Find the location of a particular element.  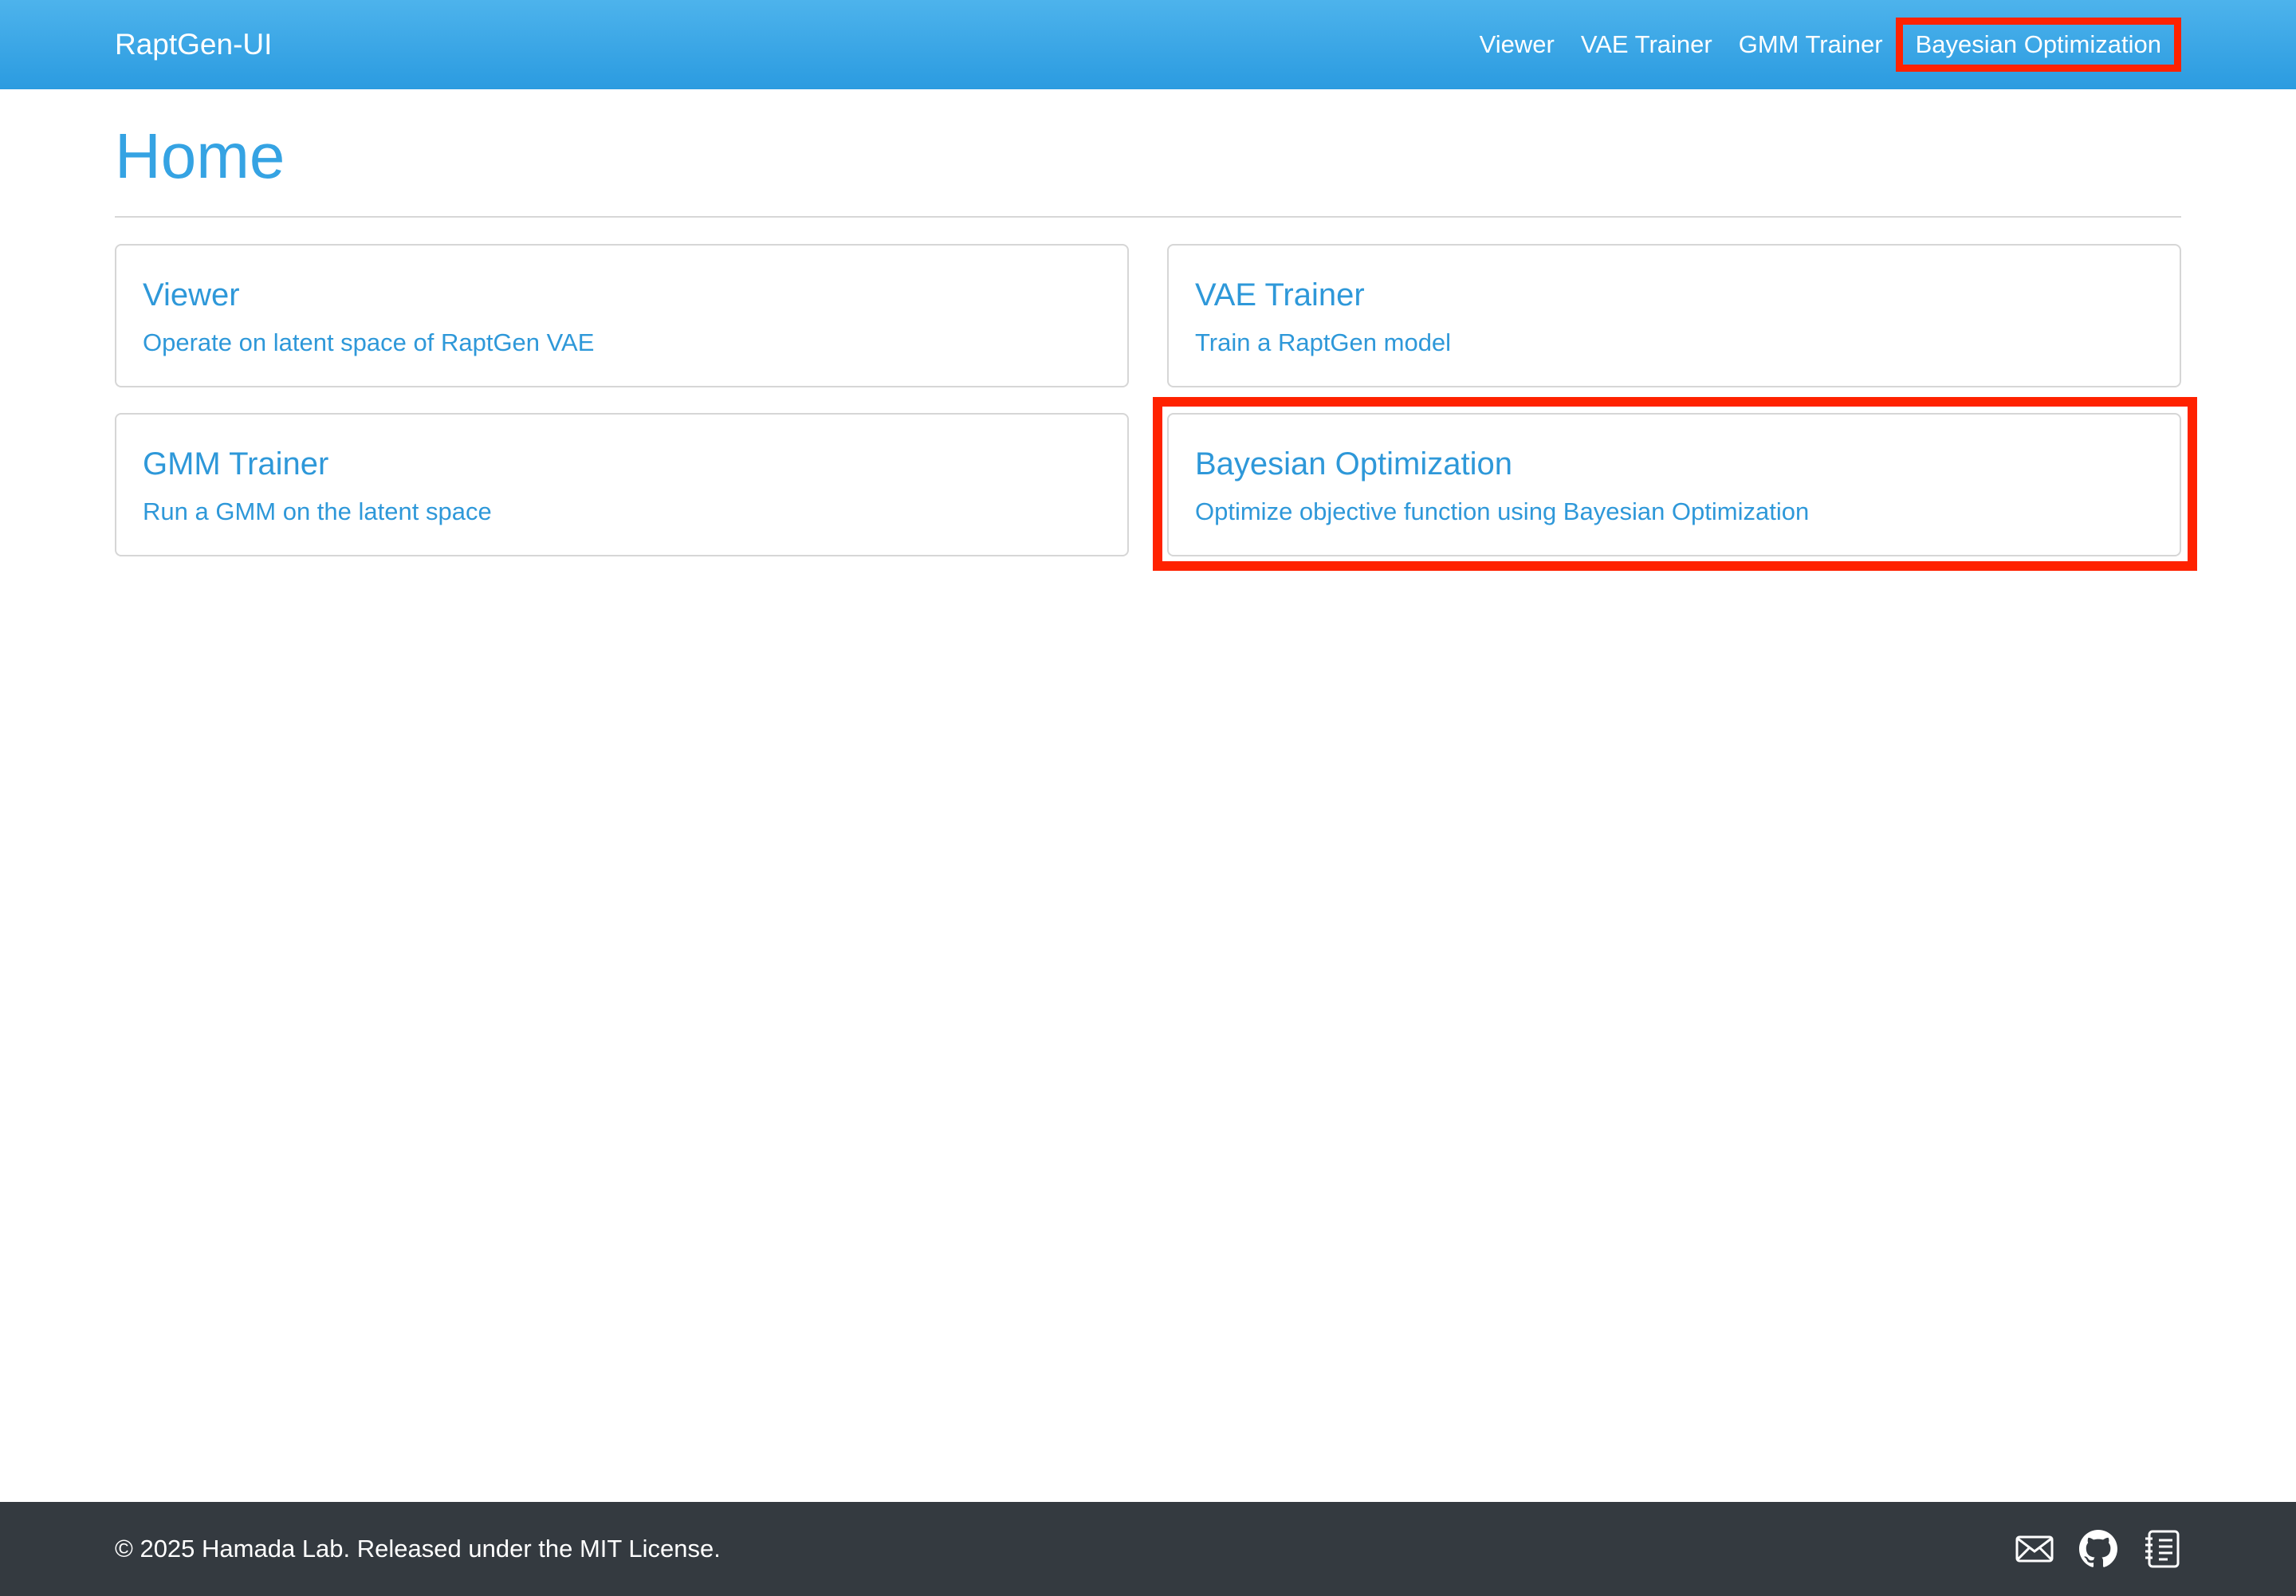

card-vae-trainer: VAE Trainer Train a RaptGen model is located at coordinates (1674, 315).